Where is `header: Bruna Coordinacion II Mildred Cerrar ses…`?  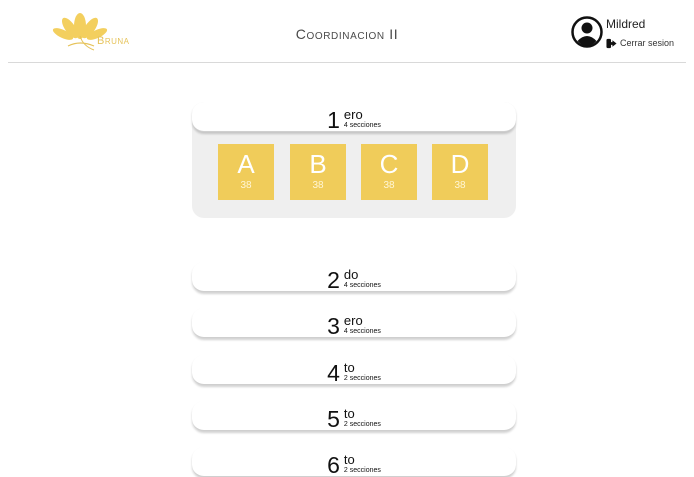
header: Bruna Coordinacion II Mildred Cerrar ses… is located at coordinates (347, 31).